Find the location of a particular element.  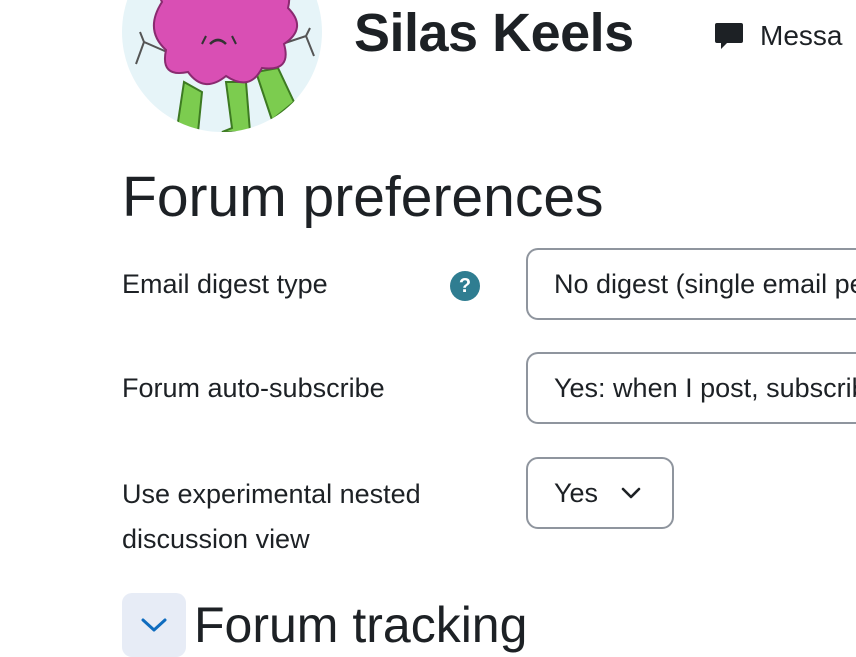

section-heading-forum-tracking: Forum tracking is located at coordinates (361, 625).